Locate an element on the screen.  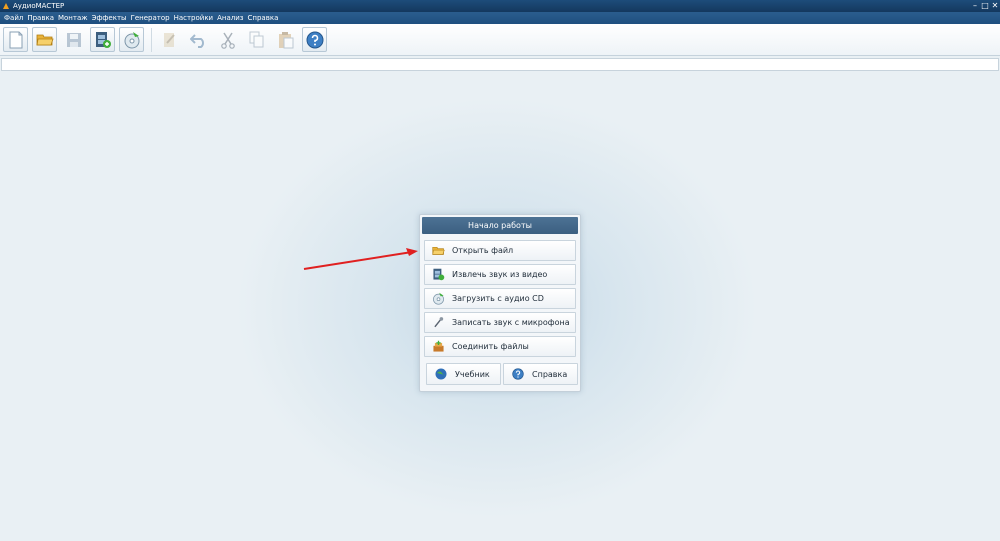
help-button is located at coordinates (314, 39).